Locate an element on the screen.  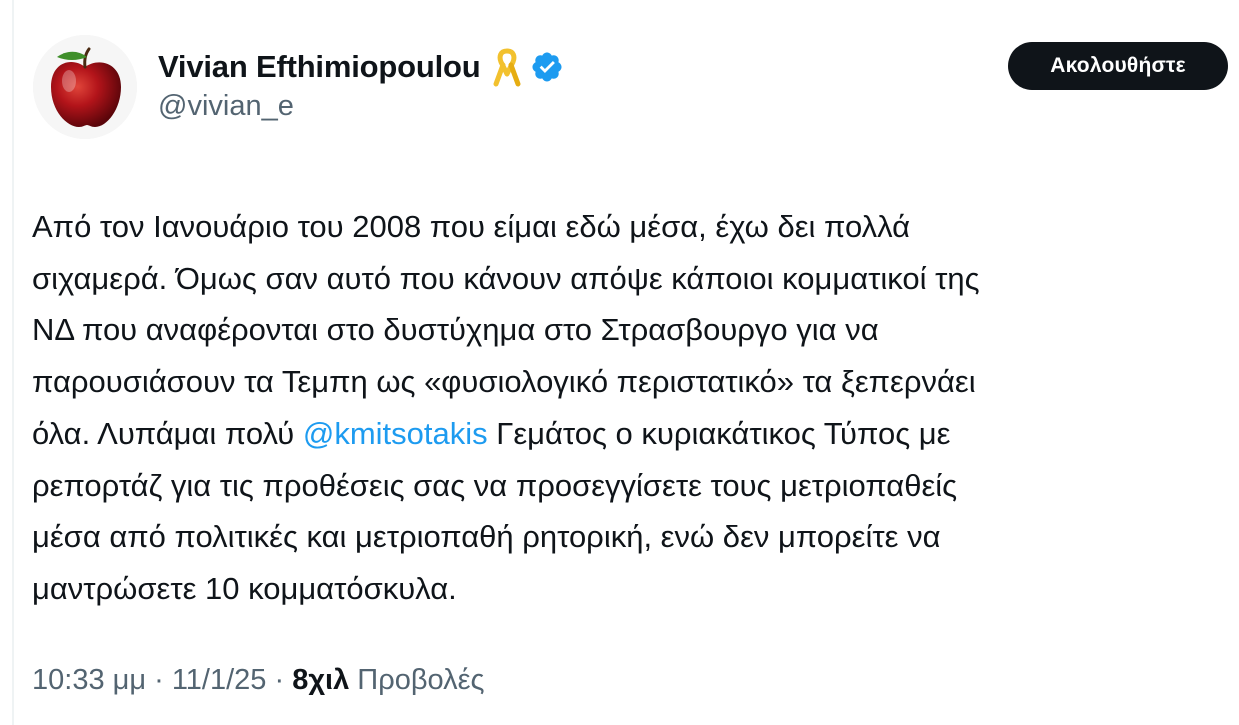
yellow-ribbon-icon is located at coordinates (507, 67).